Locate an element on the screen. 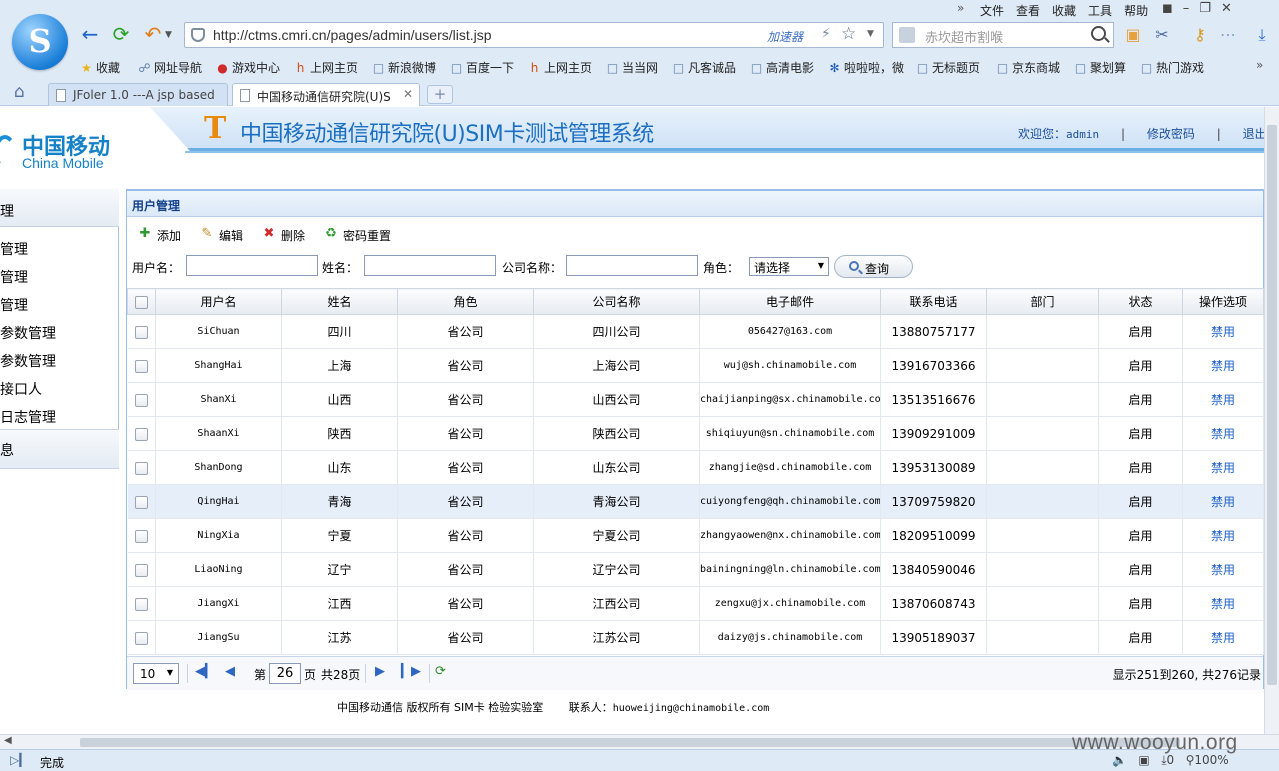 The height and width of the screenshot is (771, 1279). reset-password-button: ♻ 密码重置 is located at coordinates (357, 235).